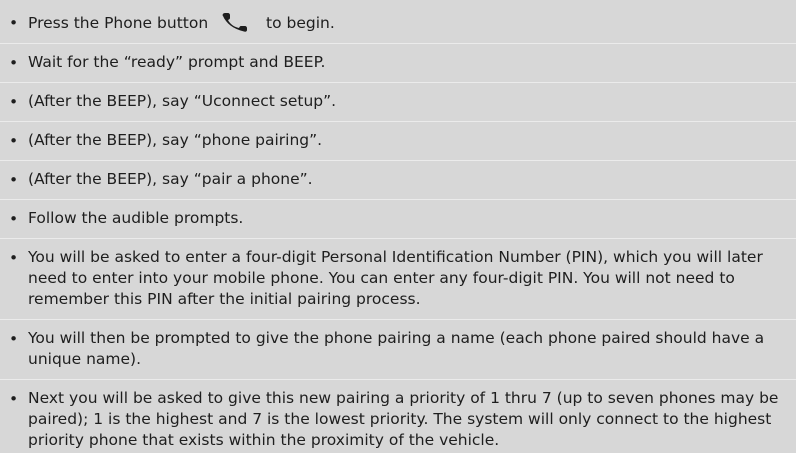 This screenshot has height=453, width=796. Describe the element at coordinates (136, 218) in the screenshot. I see `step-text: Follow the audible prompts.` at that location.